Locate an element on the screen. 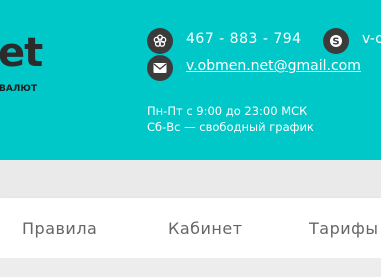 The height and width of the screenshot is (277, 381). logo: et is located at coordinates (21, 53).